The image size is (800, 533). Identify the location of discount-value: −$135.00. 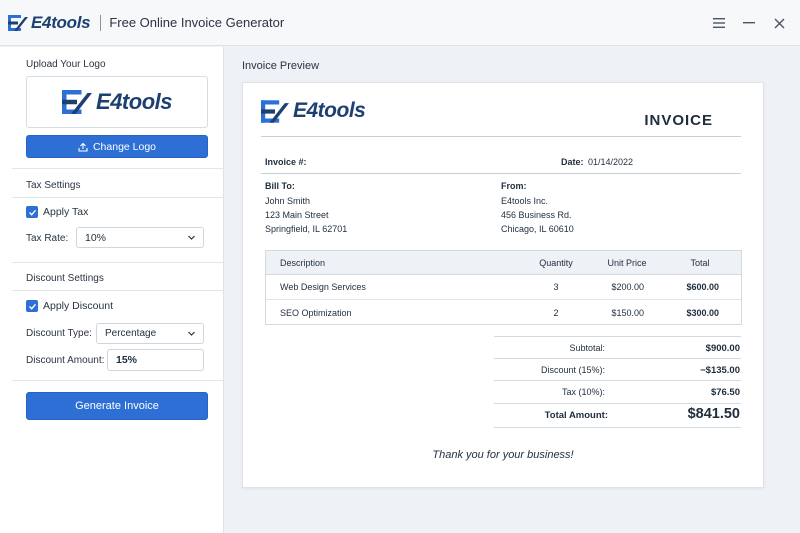
(720, 370).